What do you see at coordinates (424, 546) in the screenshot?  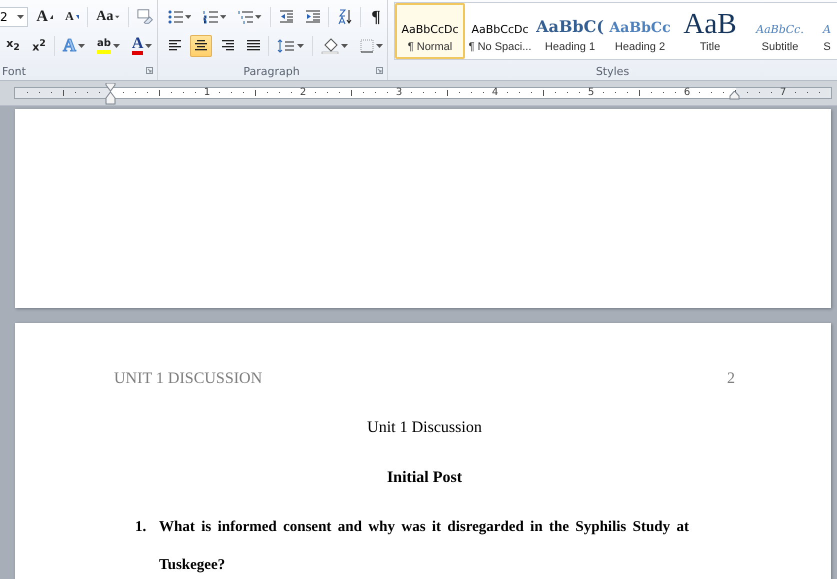 I see `question-text: What is informed consent and why was it disregarded in the Syphilis Study at Tuskegee?` at bounding box center [424, 546].